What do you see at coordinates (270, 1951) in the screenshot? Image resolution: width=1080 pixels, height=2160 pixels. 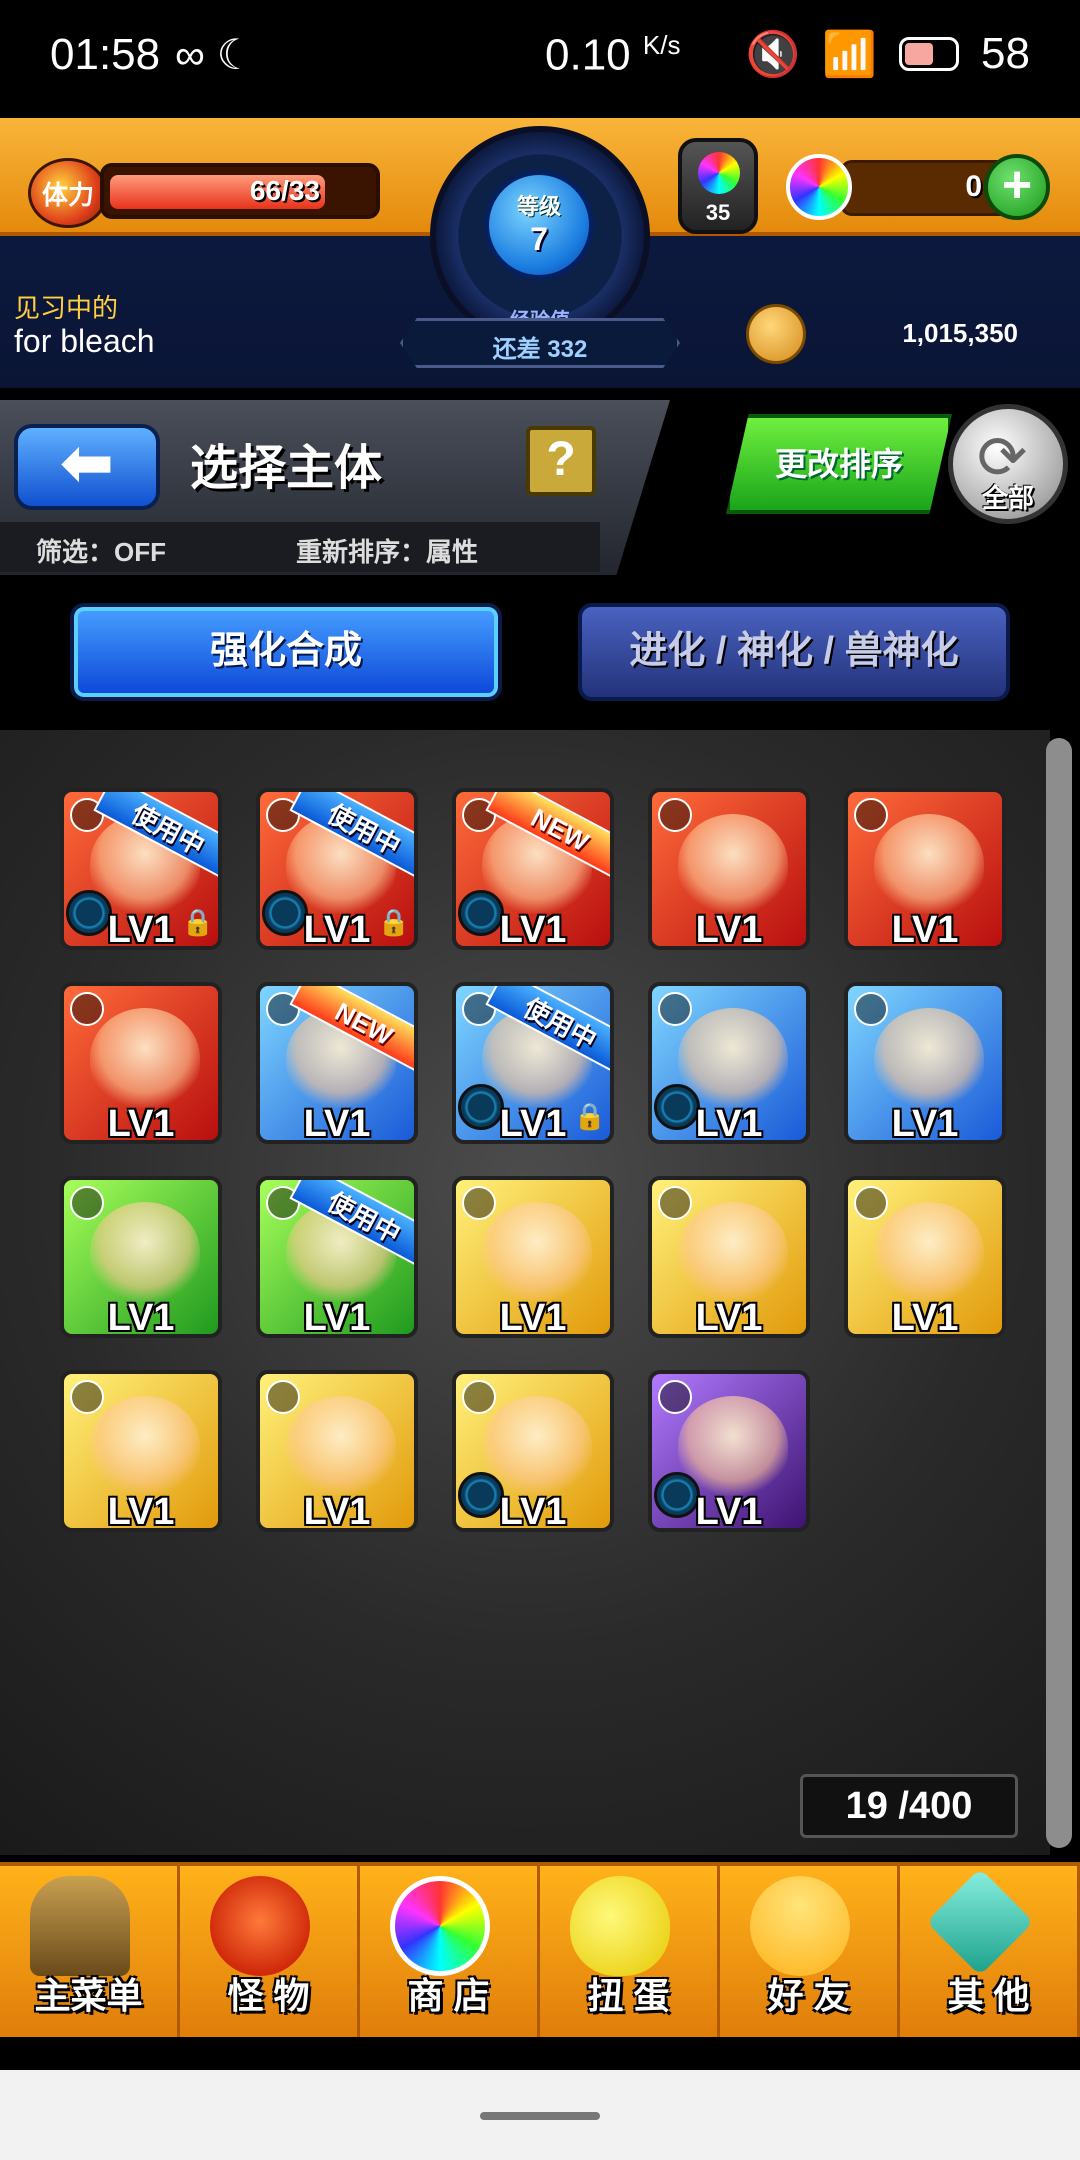 I see `nav-monster: 怪 物` at bounding box center [270, 1951].